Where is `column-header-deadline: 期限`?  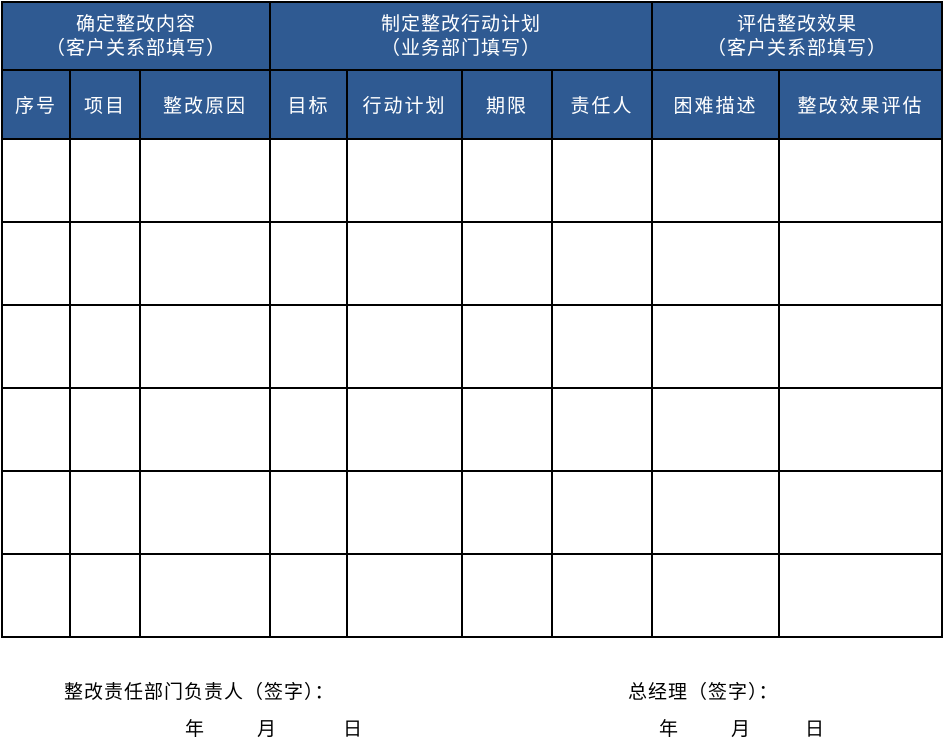
column-header-deadline: 期限 is located at coordinates (507, 104).